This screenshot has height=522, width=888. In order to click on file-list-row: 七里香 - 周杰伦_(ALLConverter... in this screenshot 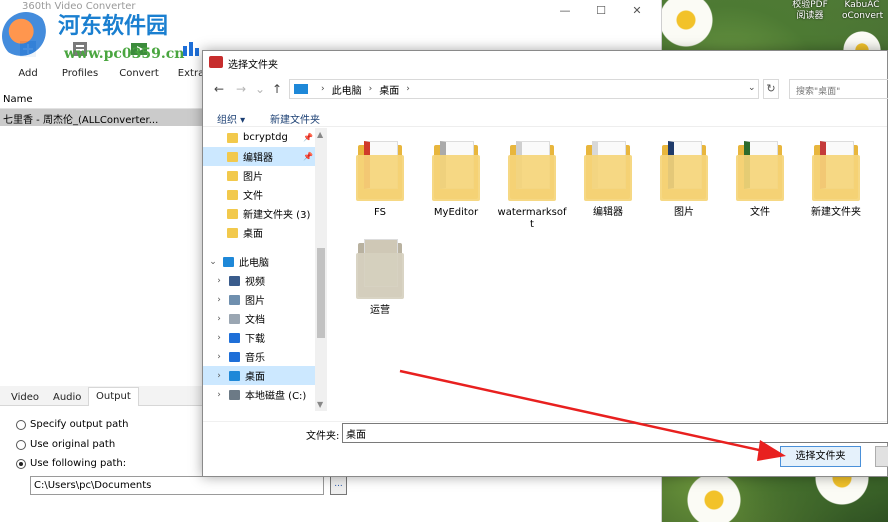, I will do `click(105, 117)`.